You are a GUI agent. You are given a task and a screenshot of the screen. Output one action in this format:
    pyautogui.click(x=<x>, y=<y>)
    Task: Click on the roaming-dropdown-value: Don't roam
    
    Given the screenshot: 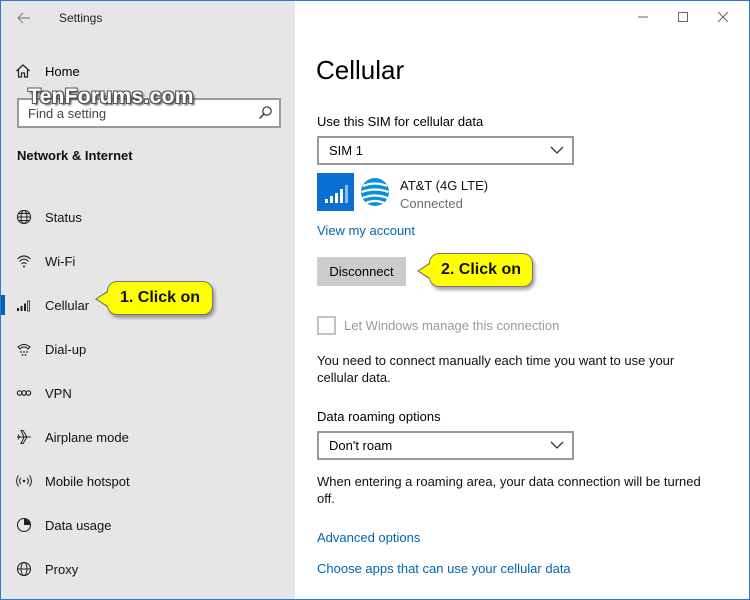 What is the action you would take?
    pyautogui.click(x=361, y=445)
    